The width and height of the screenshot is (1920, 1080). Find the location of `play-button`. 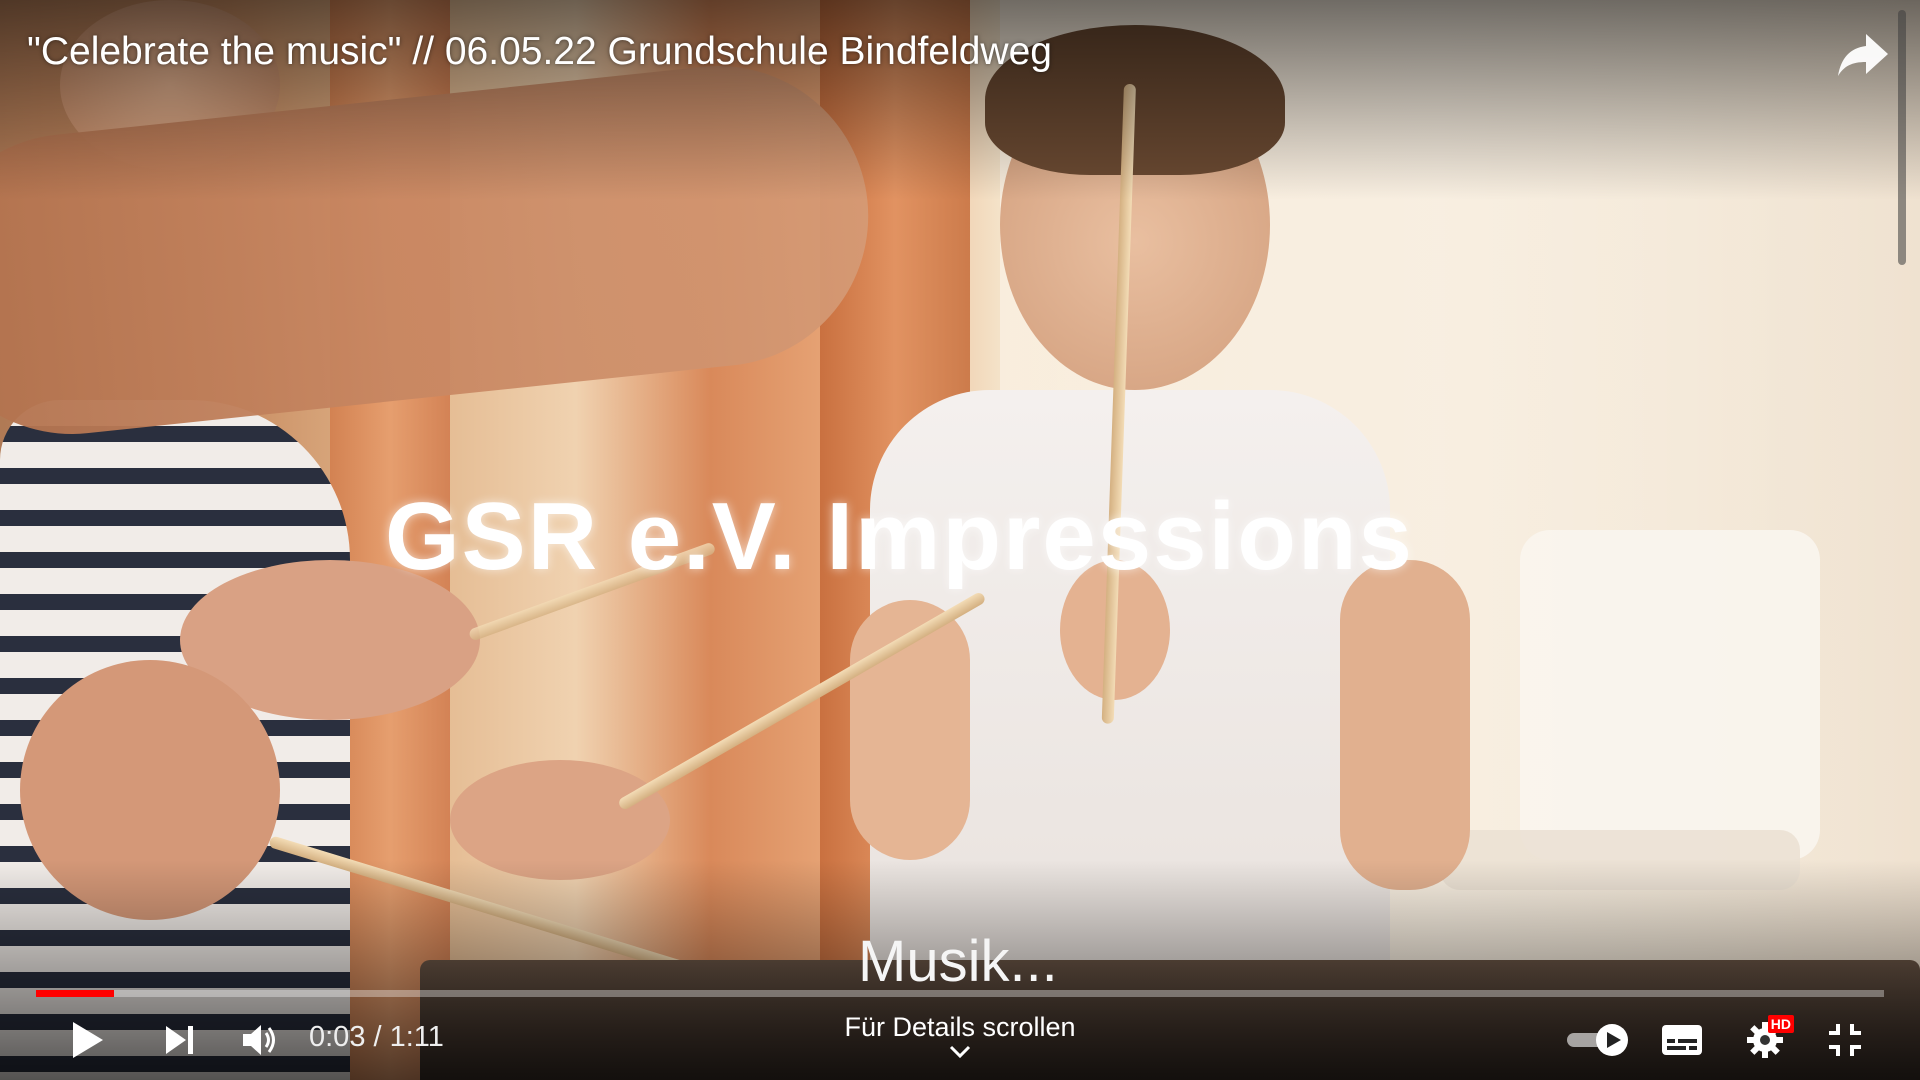

play-button is located at coordinates (88, 1040).